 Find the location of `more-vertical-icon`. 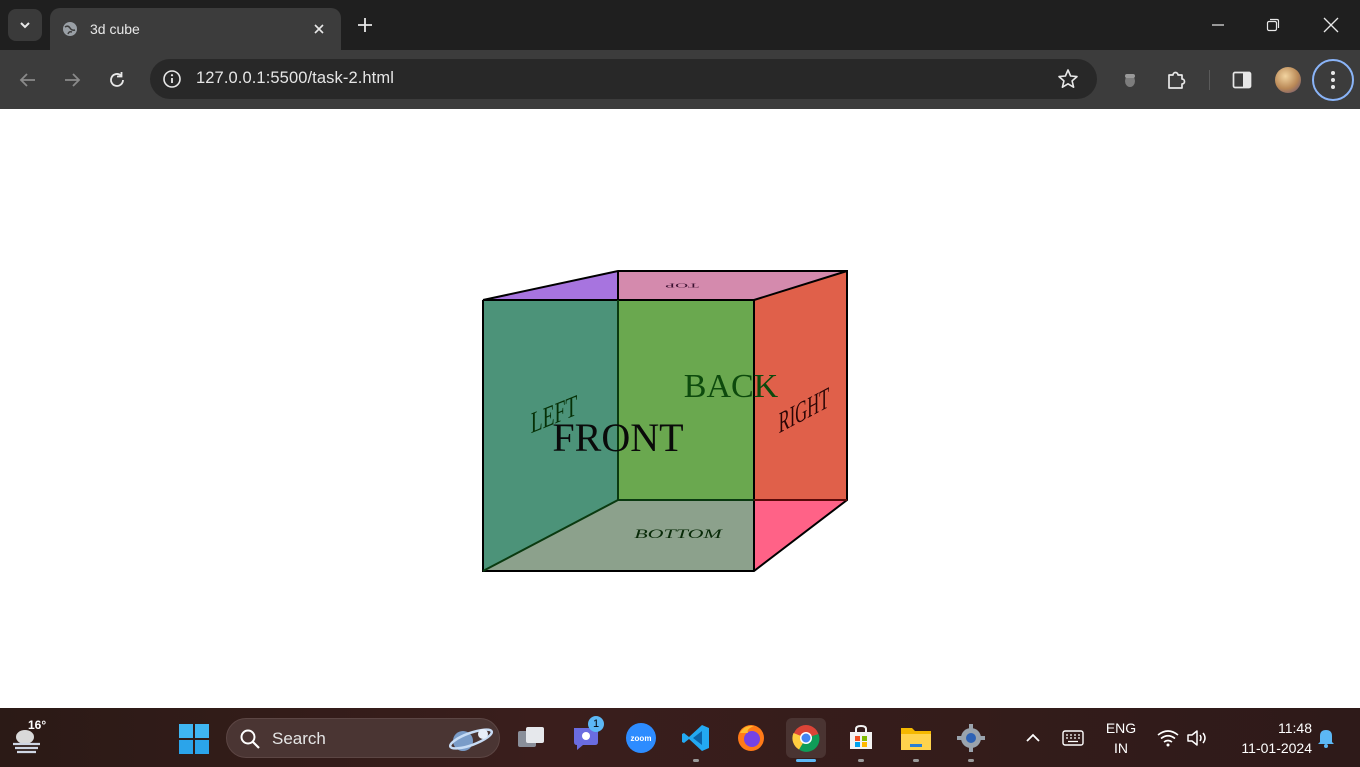

more-vertical-icon is located at coordinates (1333, 80).